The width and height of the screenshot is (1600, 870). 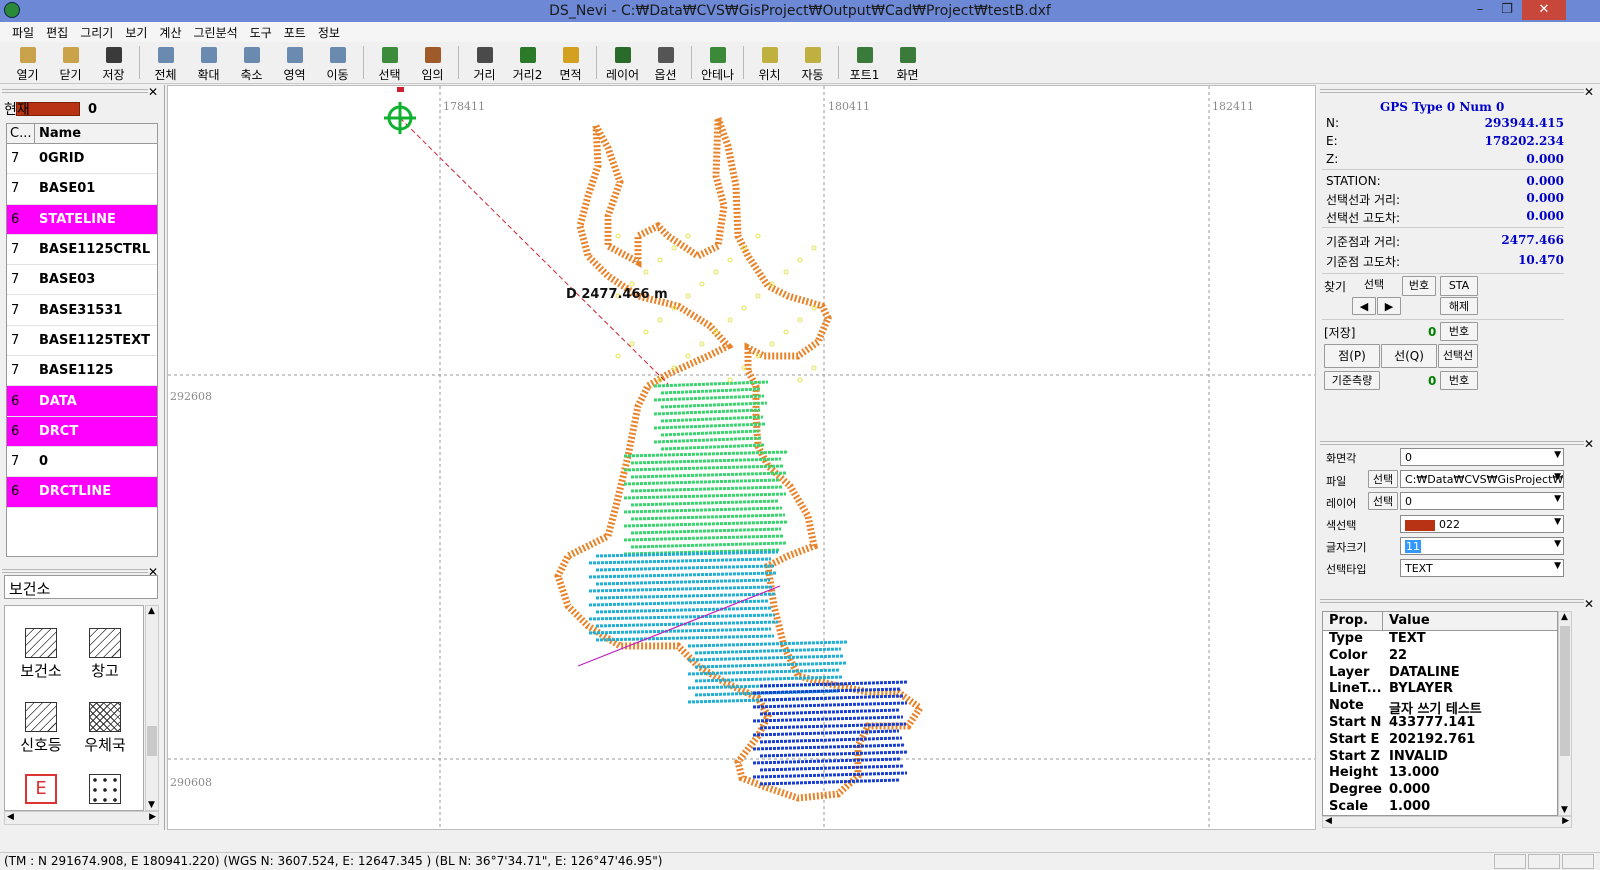 What do you see at coordinates (432, 62) in the screenshot?
I see `toolbar-button: 임의` at bounding box center [432, 62].